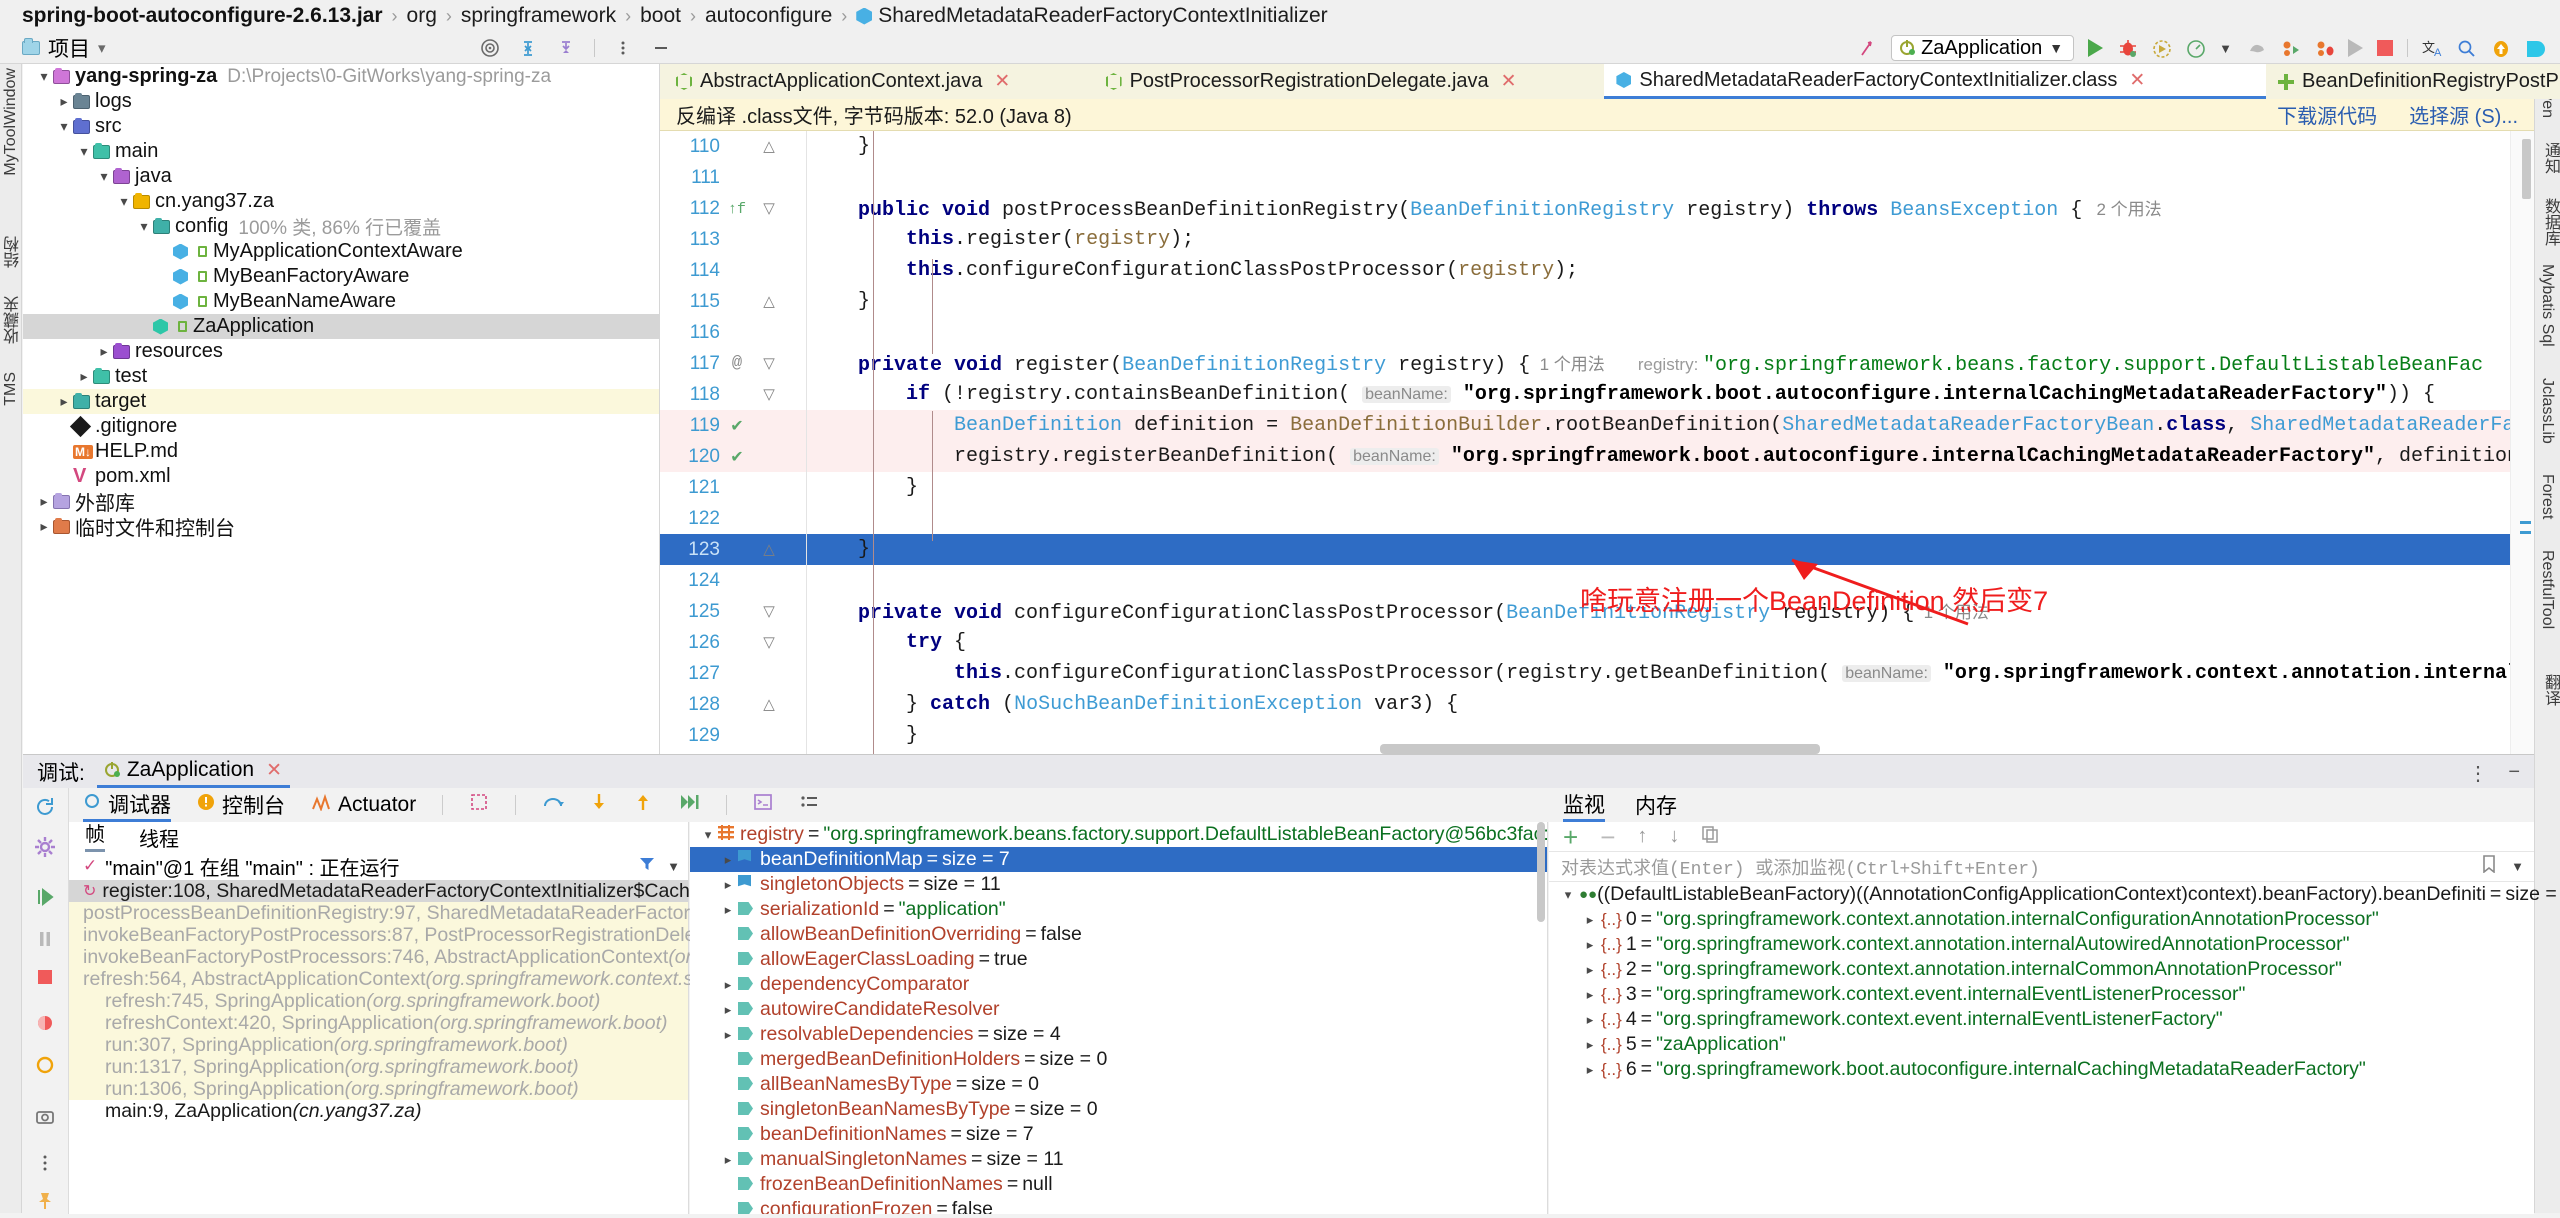  I want to click on thread-selector: ✓ "main"@1 在组 "main" : 正在运行 ▼, so click(378, 866).